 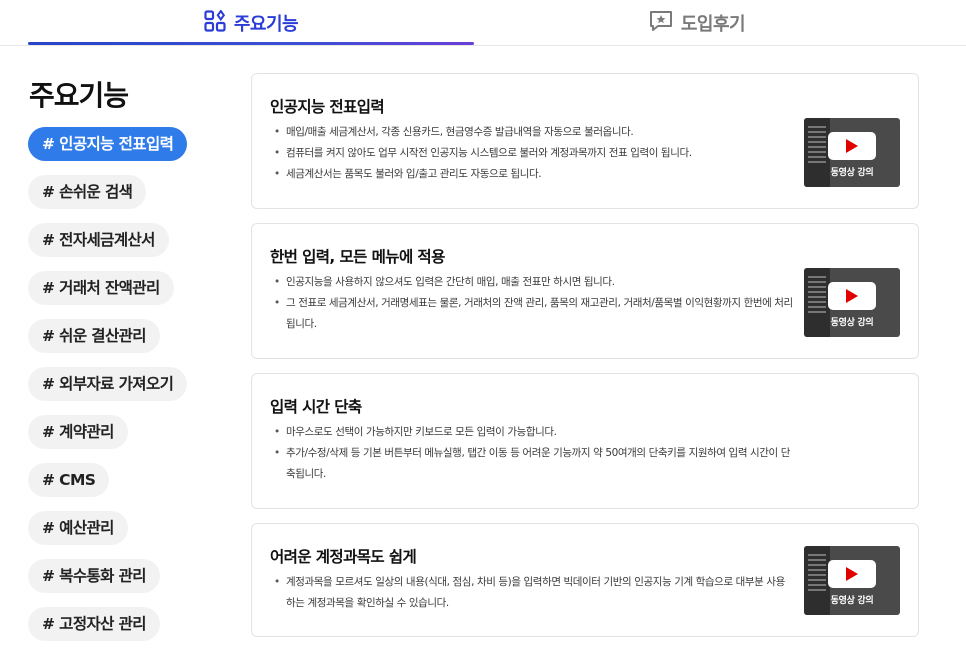 I want to click on chip-ai-voucher-entry: # 인공지능 전표입력, so click(x=108, y=144).